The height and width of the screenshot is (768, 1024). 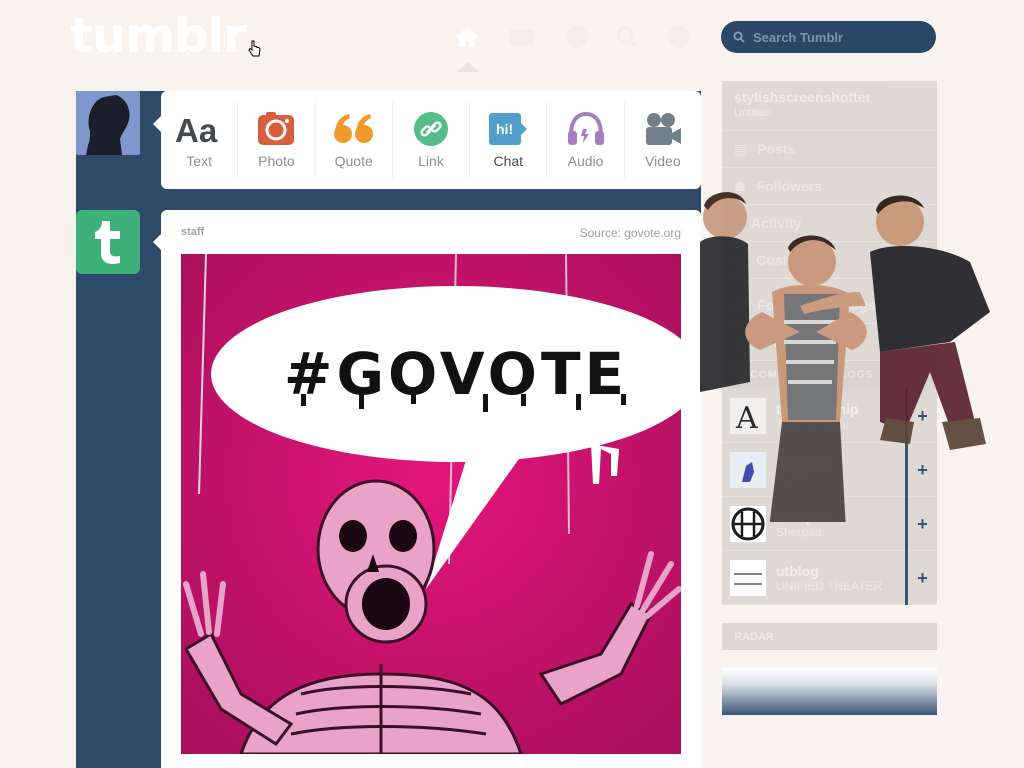 What do you see at coordinates (802, 97) in the screenshot?
I see `blog-name: stylishscreenshotter` at bounding box center [802, 97].